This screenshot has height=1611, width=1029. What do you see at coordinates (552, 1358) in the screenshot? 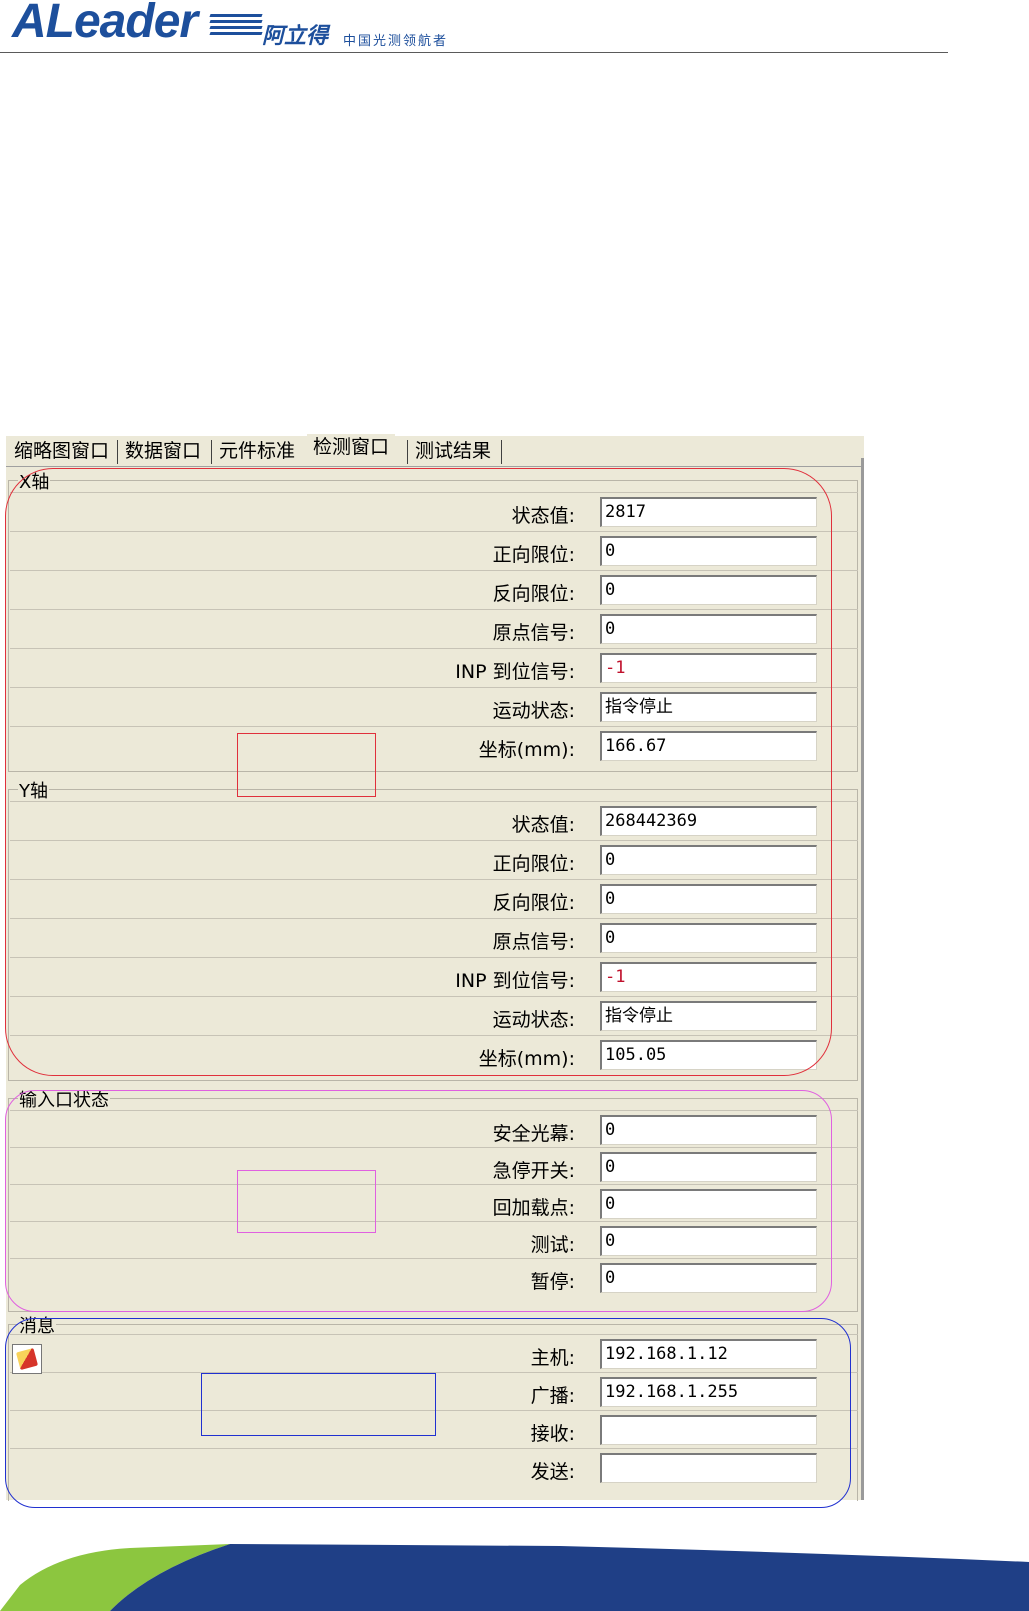
I see `host-label: 主机:` at bounding box center [552, 1358].